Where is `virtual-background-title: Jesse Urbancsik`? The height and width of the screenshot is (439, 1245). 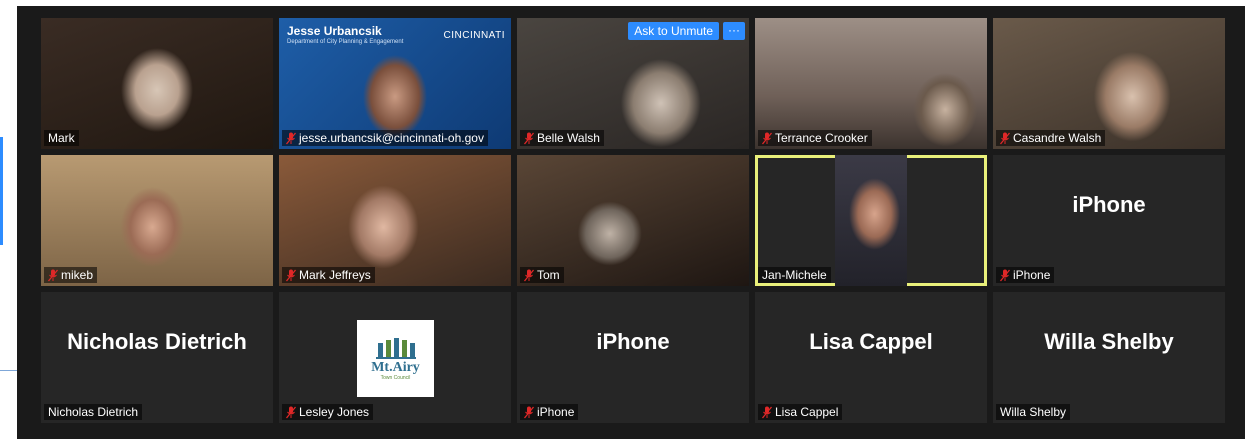 virtual-background-title: Jesse Urbancsik is located at coordinates (334, 31).